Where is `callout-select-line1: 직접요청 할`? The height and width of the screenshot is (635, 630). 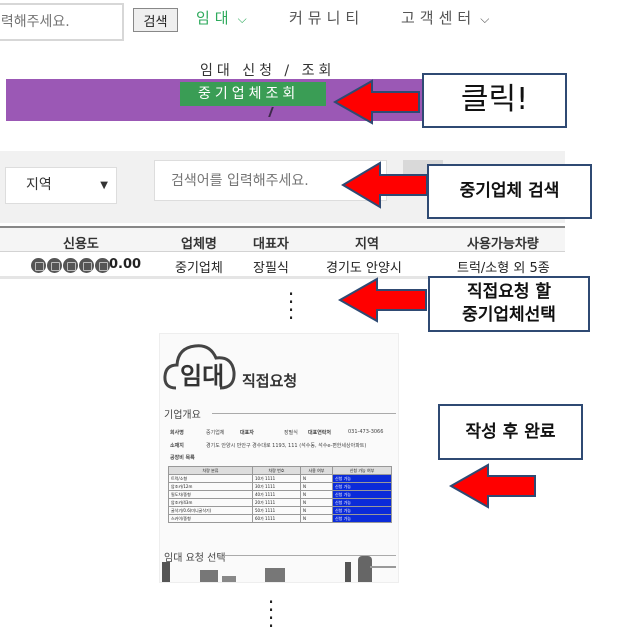 callout-select-line1: 직접요청 할 is located at coordinates (509, 292).